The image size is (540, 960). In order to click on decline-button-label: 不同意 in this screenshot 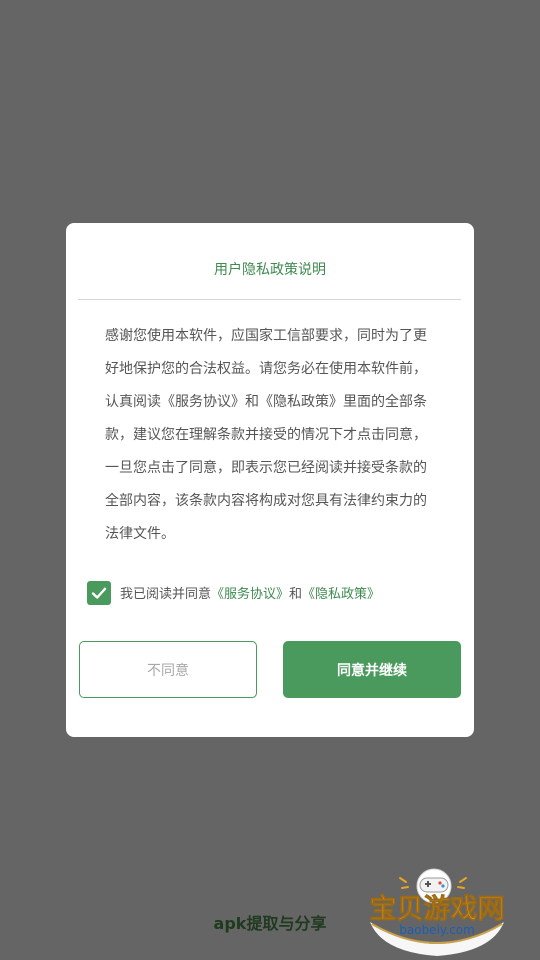, I will do `click(168, 670)`.